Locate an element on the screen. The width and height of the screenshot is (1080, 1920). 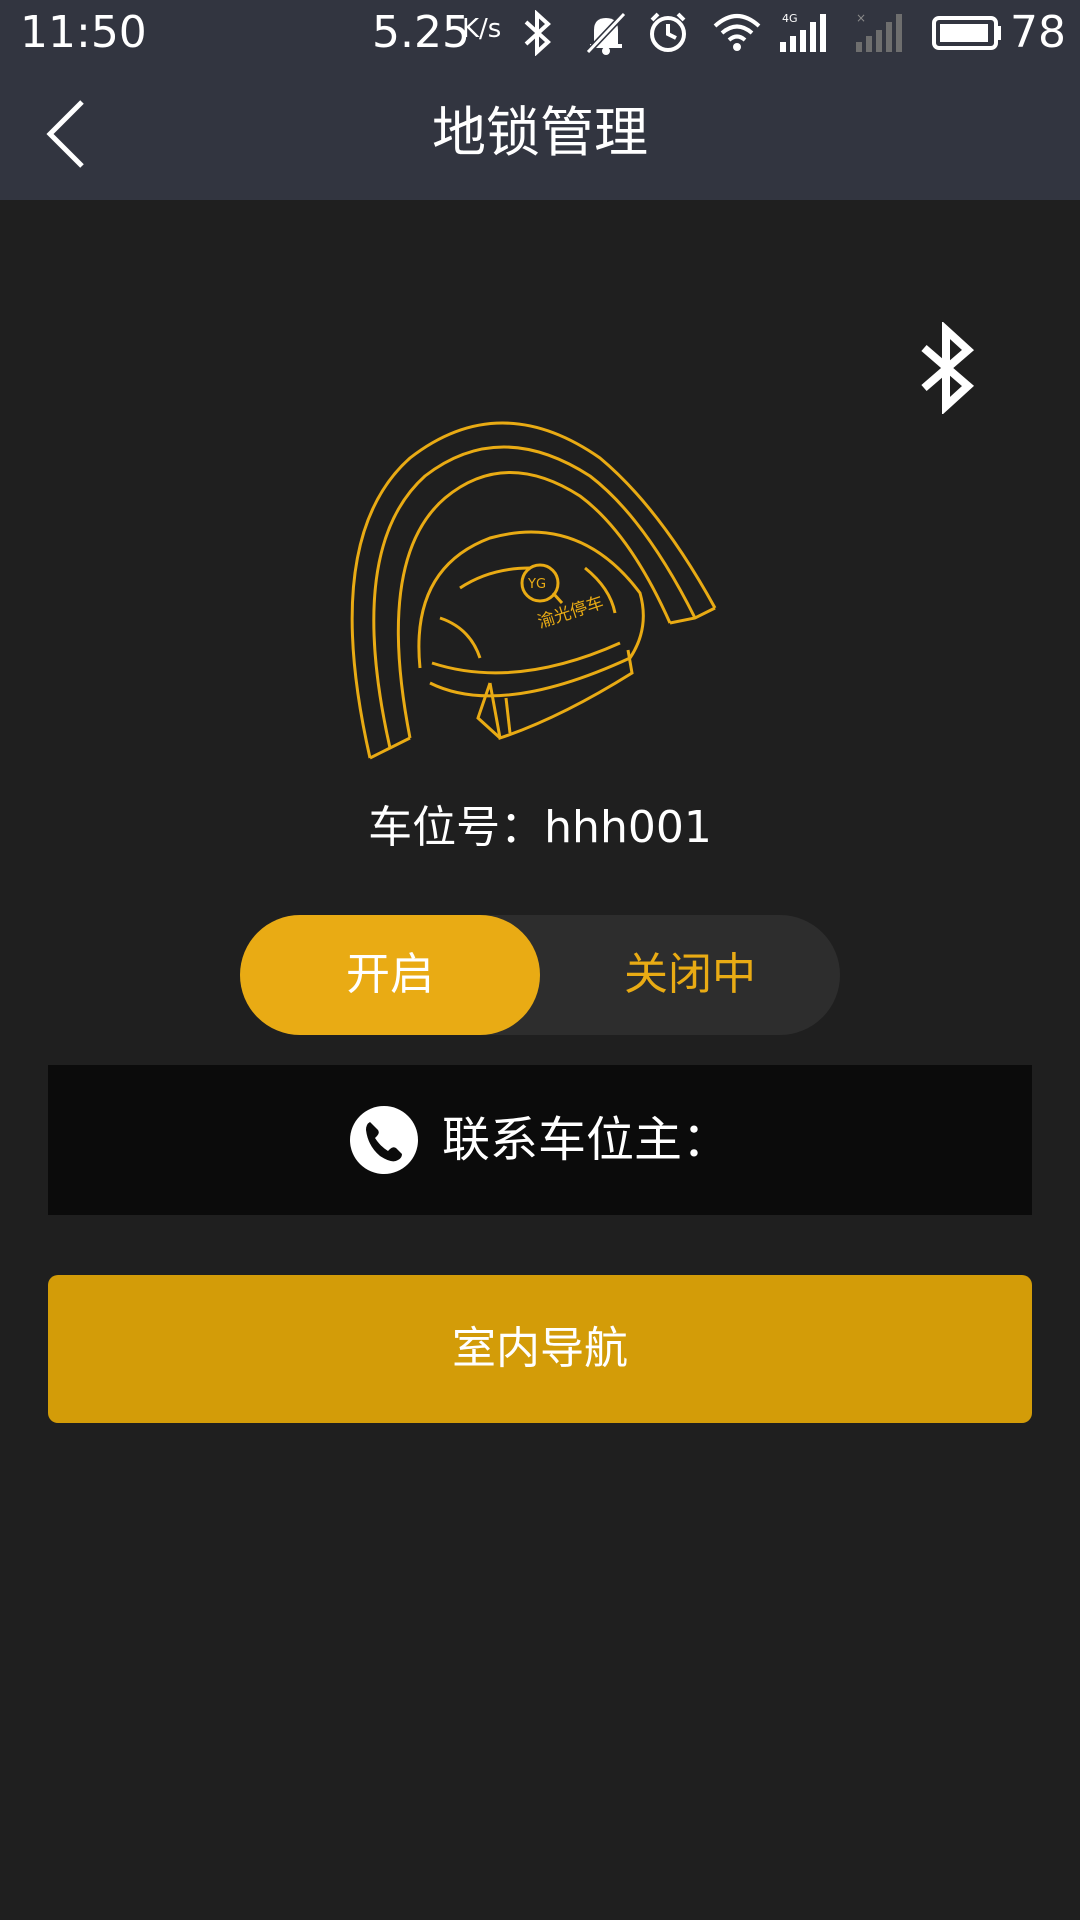
phone-icon is located at coordinates (384, 1140).